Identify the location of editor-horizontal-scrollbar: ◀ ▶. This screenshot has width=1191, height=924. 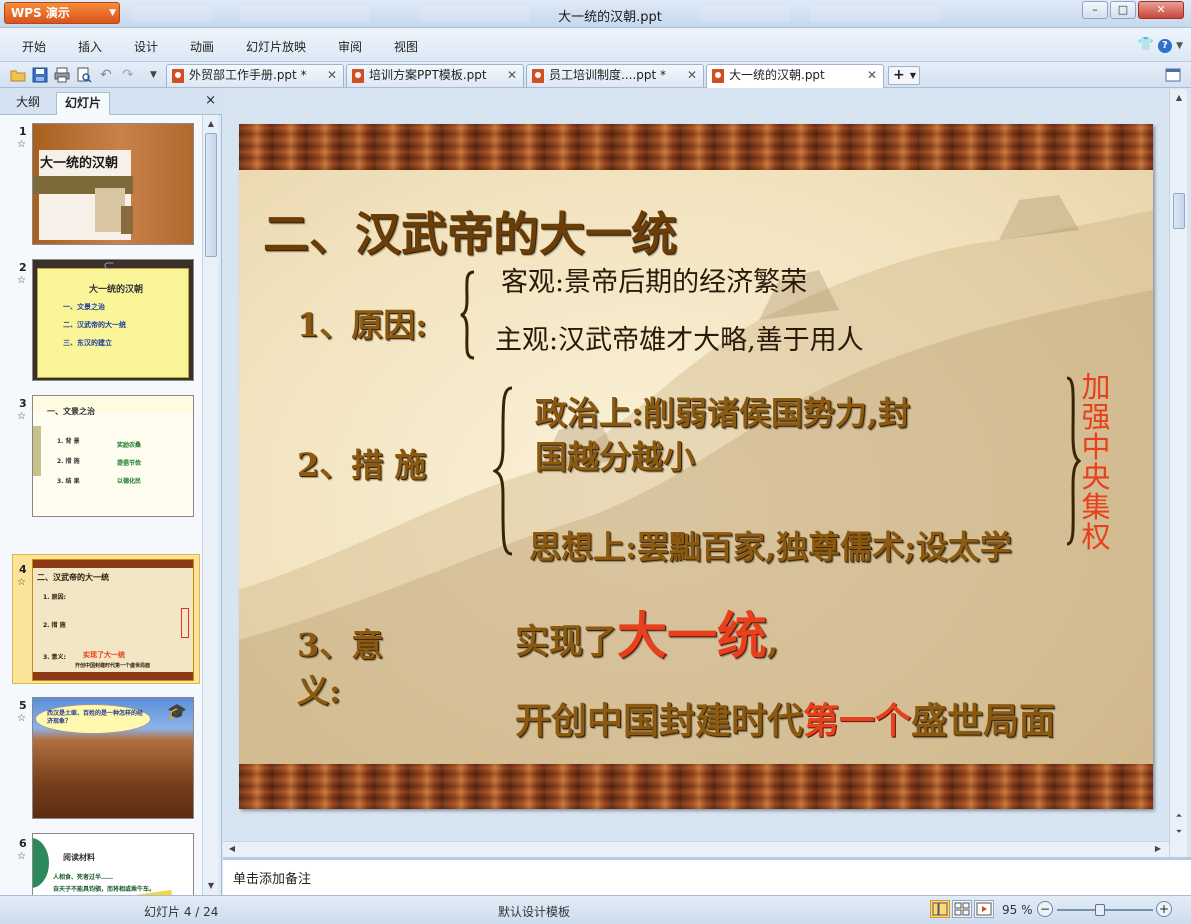
(696, 849).